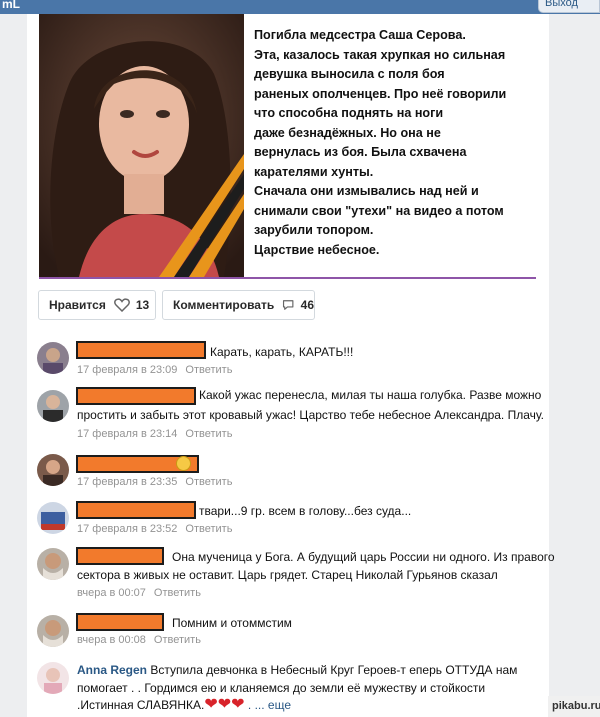 The height and width of the screenshot is (717, 600). What do you see at coordinates (127, 529) in the screenshot?
I see `comment-date: 17 февраля в 23:52` at bounding box center [127, 529].